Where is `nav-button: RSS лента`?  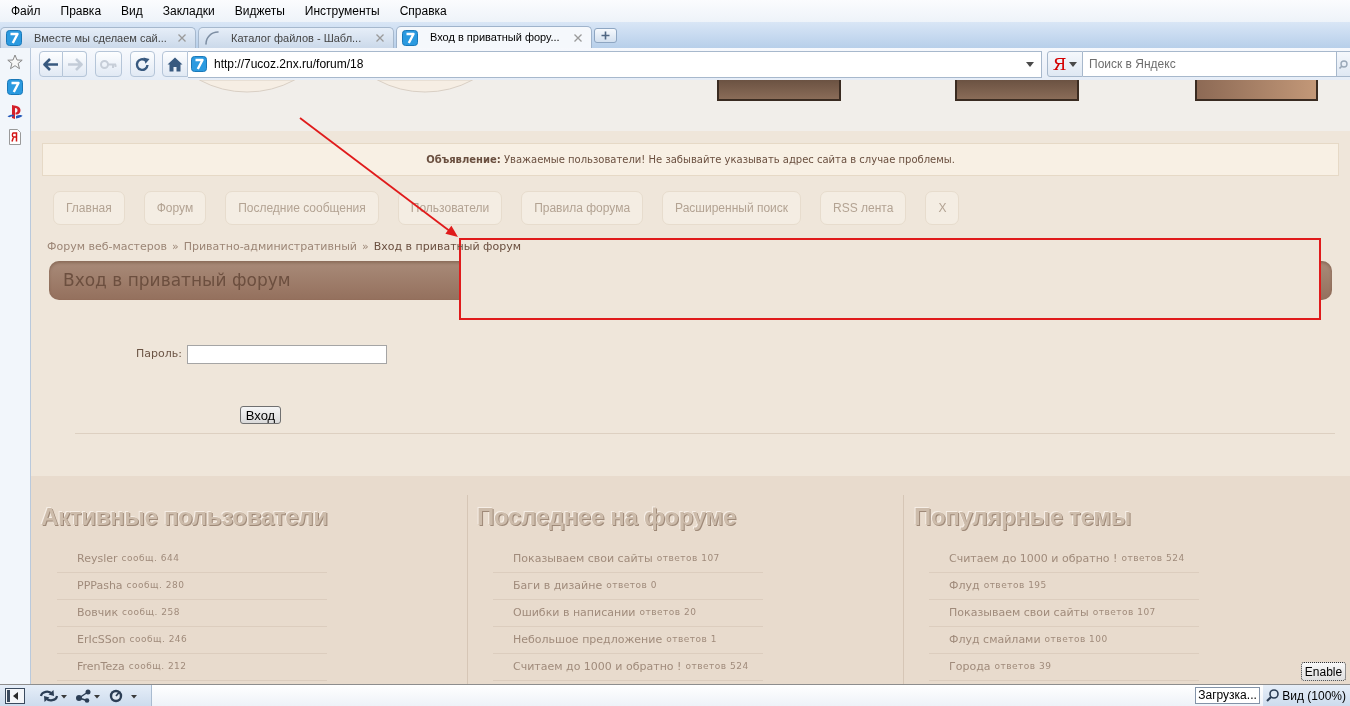
nav-button: RSS лента is located at coordinates (863, 208).